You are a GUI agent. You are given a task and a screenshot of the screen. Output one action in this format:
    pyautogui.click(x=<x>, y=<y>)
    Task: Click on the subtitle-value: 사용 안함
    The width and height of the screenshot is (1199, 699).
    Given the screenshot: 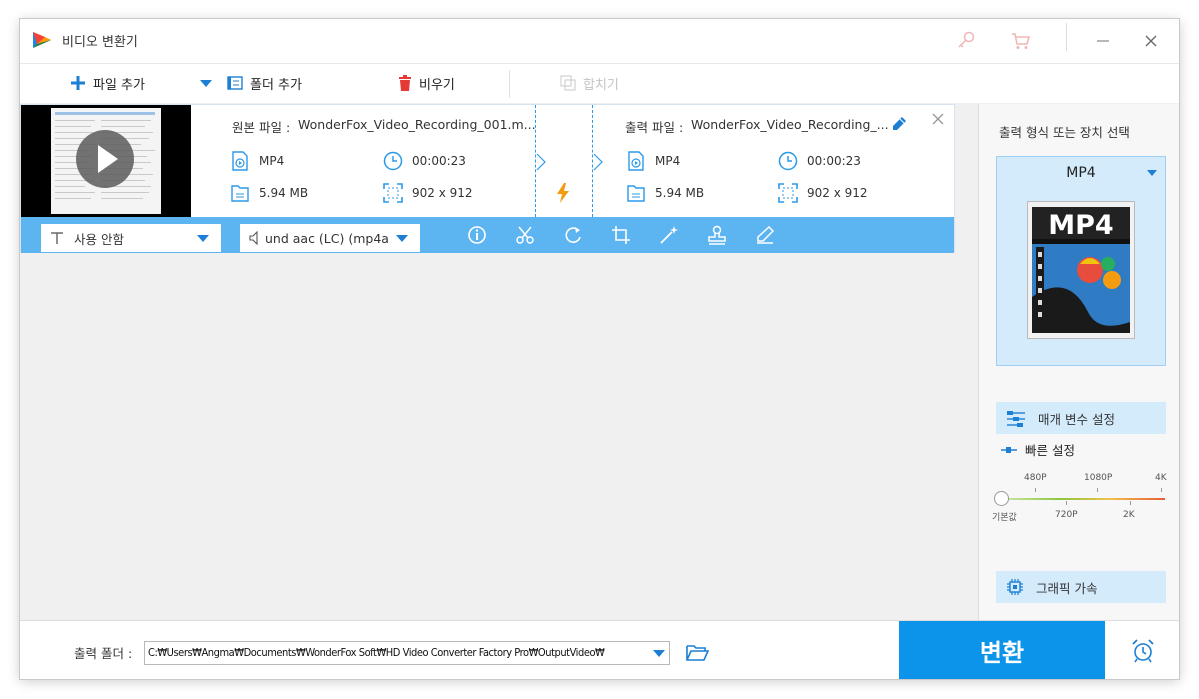 What is the action you would take?
    pyautogui.click(x=99, y=239)
    